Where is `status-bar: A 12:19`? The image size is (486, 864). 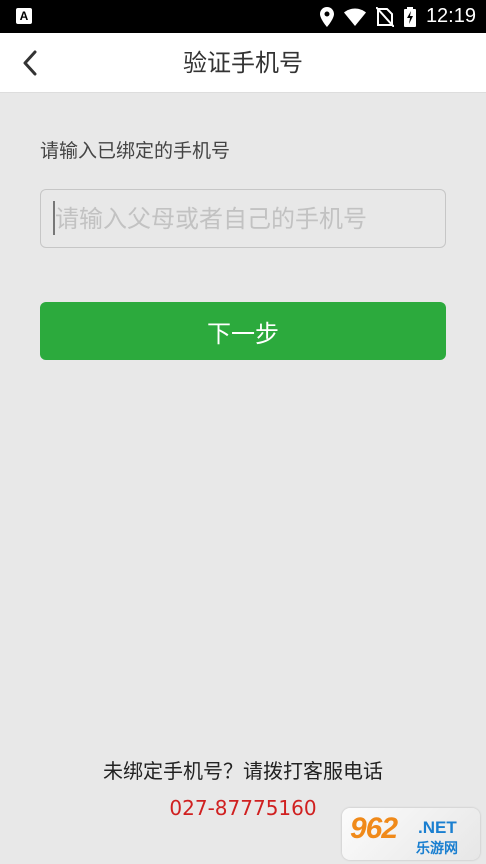
status-bar: A 12:19 is located at coordinates (243, 16).